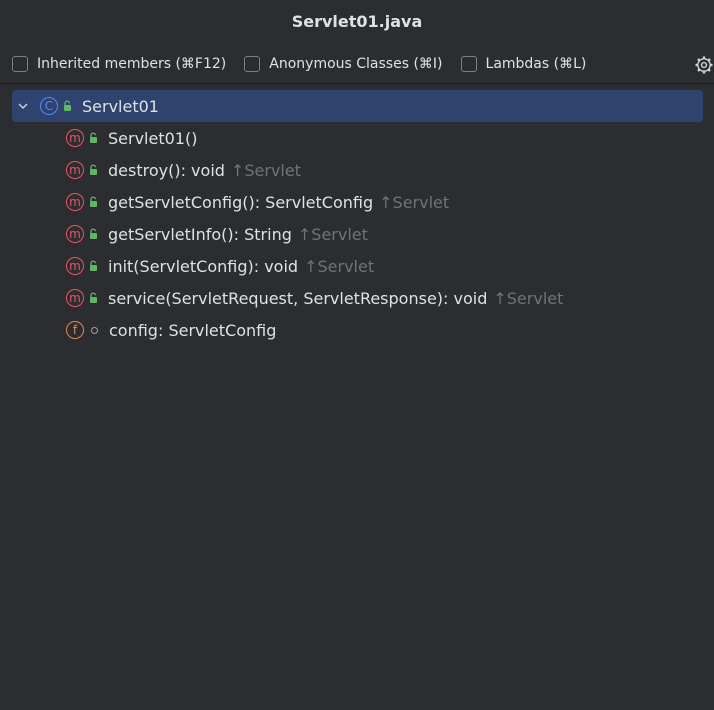  Describe the element at coordinates (166, 170) in the screenshot. I see `member-signature: destroy(): void` at that location.